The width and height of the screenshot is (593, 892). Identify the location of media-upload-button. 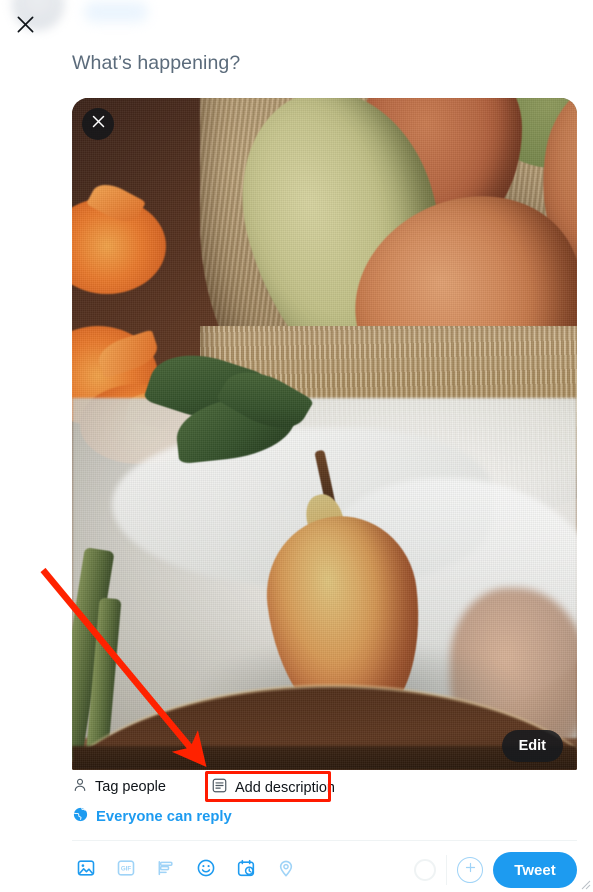
(86, 870).